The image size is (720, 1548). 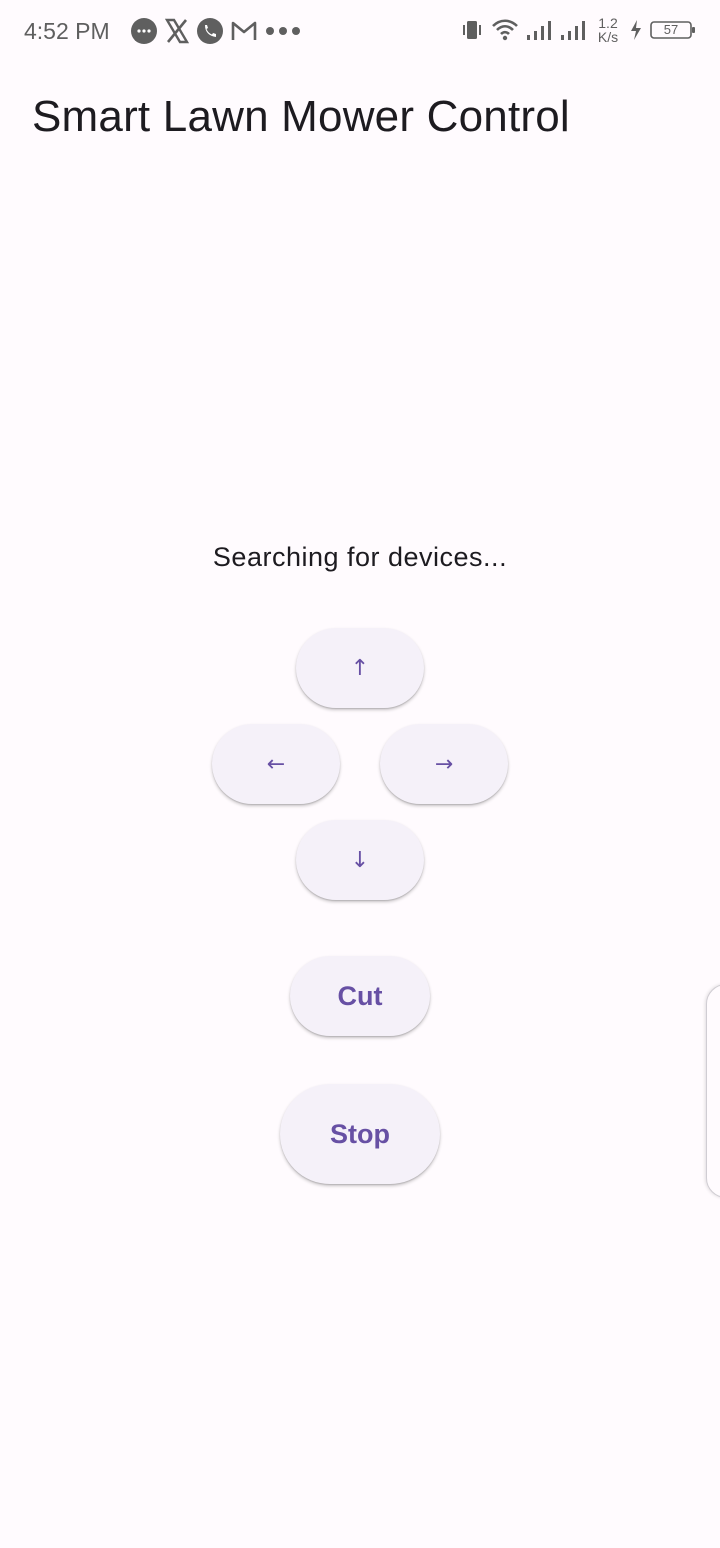 What do you see at coordinates (284, 31) in the screenshot?
I see `more-dots-icon` at bounding box center [284, 31].